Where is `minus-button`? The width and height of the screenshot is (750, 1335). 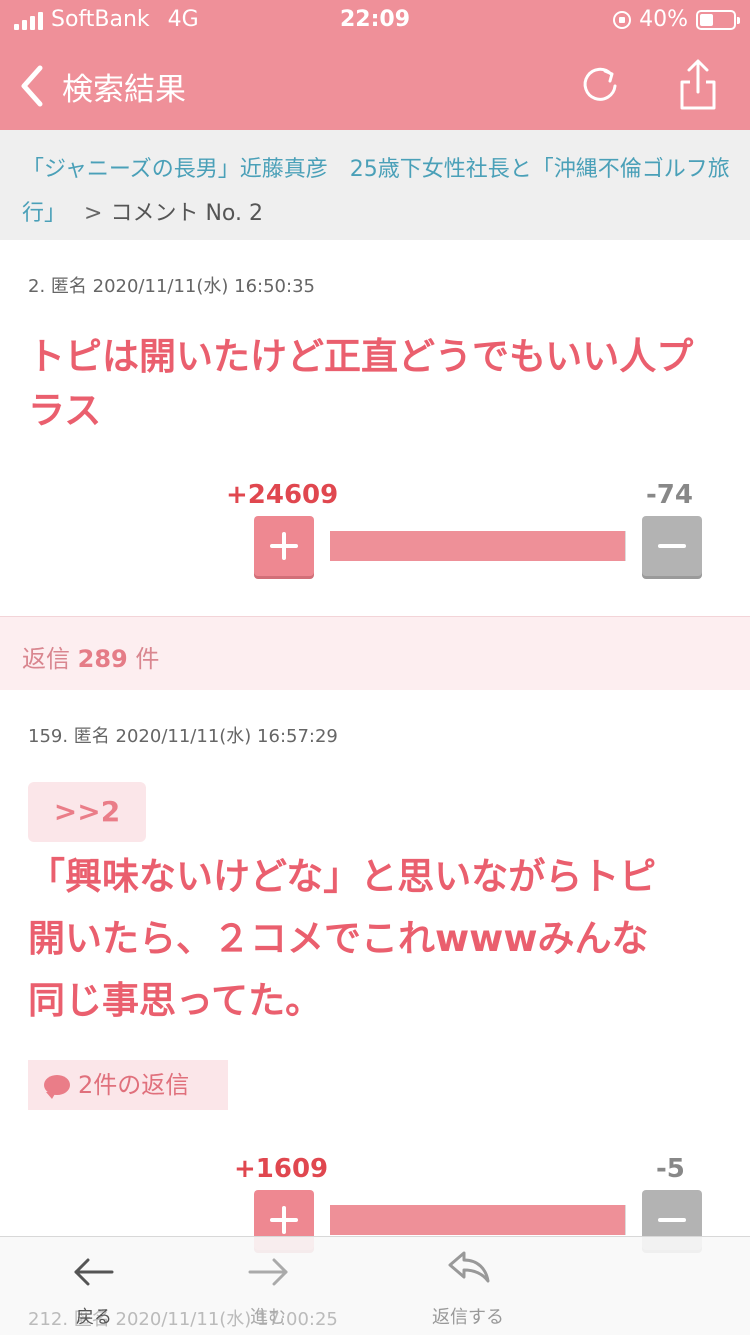 minus-button is located at coordinates (672, 546).